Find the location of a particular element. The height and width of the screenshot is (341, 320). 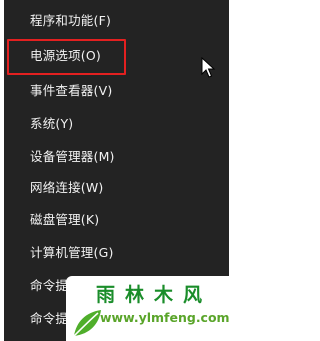

leaf-logo-icon is located at coordinates (87, 323).